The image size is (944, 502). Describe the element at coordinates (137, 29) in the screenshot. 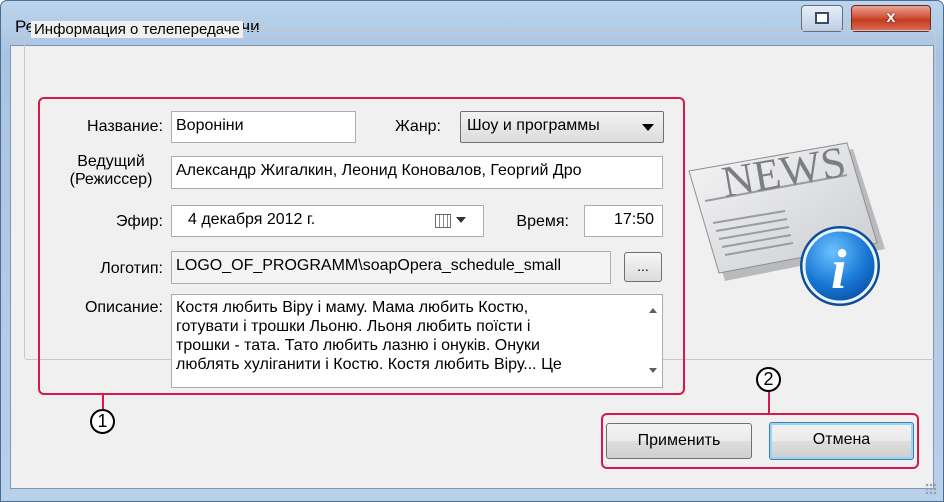

I see `group-title: Информация о телепередаче` at that location.